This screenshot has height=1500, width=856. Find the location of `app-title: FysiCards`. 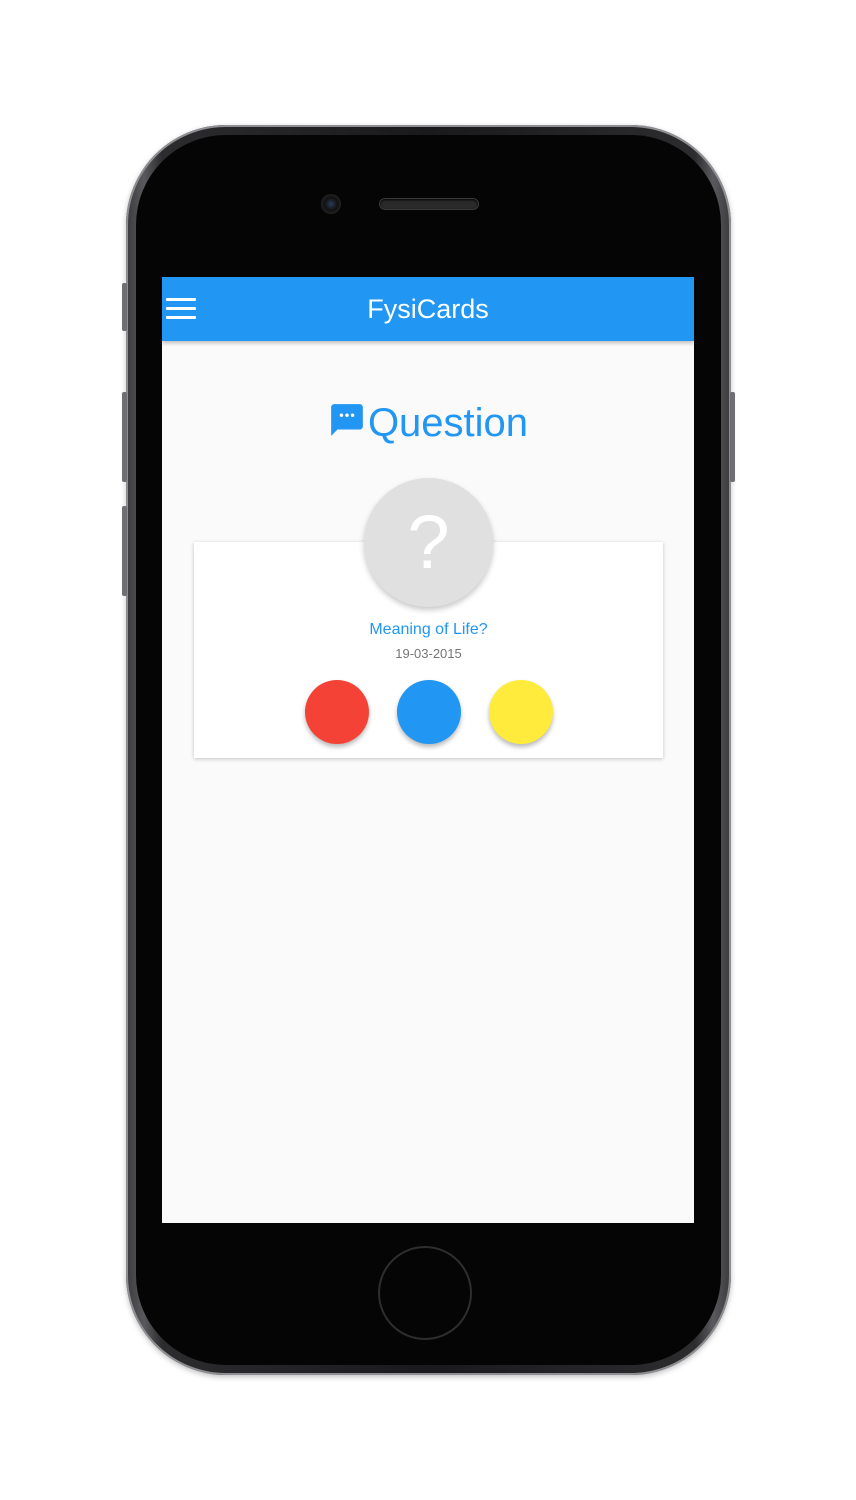

app-title: FysiCards is located at coordinates (428, 309).